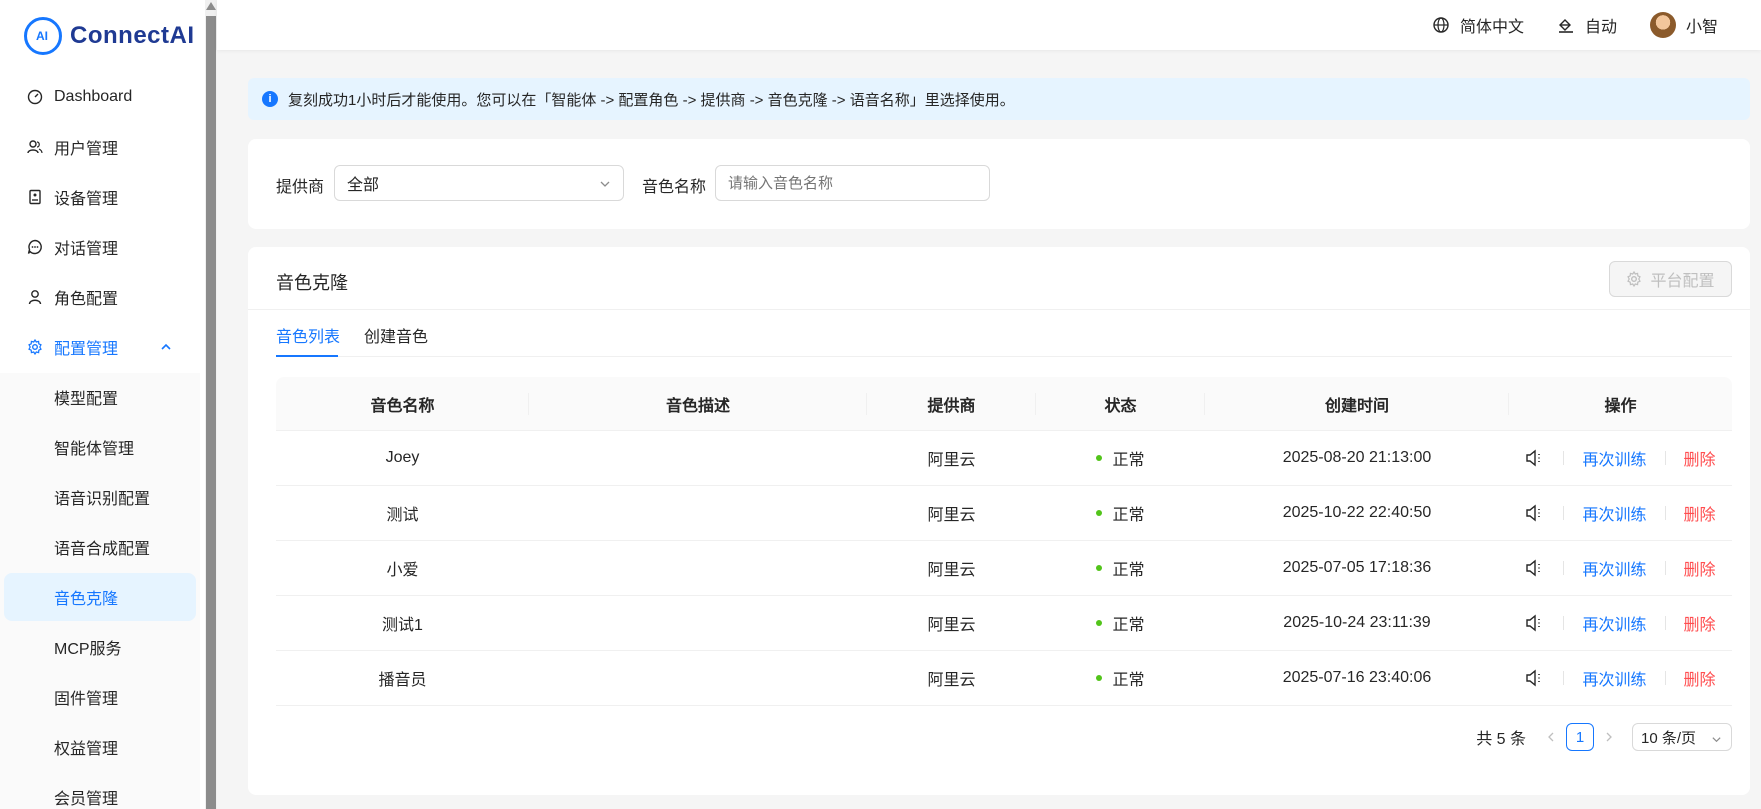 This screenshot has width=1761, height=809. Describe the element at coordinates (35, 247) in the screenshot. I see `chat-icon` at that location.